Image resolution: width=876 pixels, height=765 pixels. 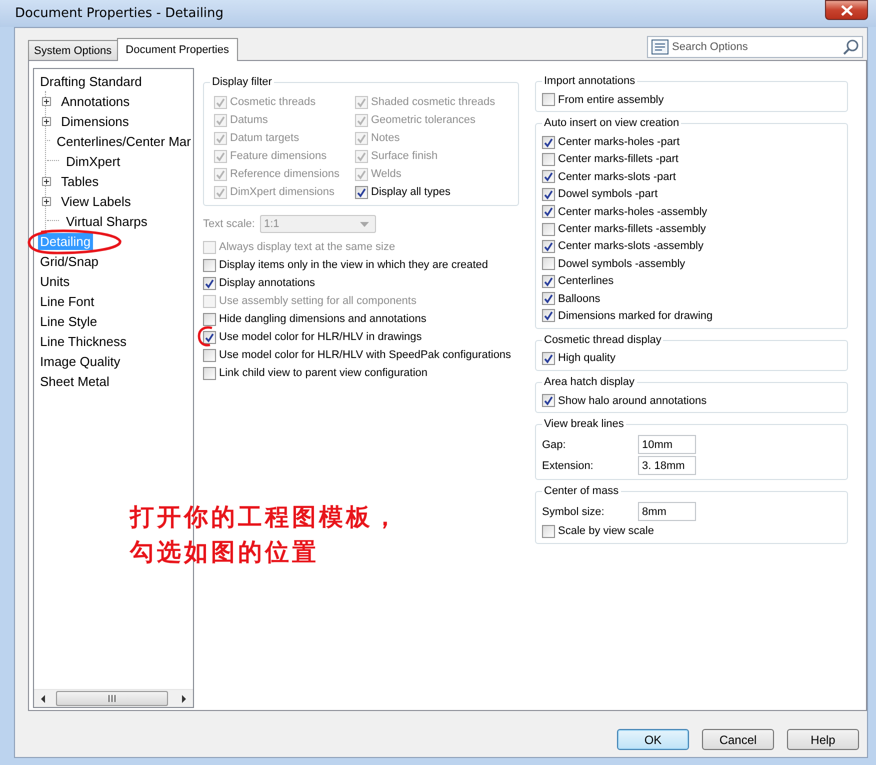 What do you see at coordinates (91, 81) in the screenshot?
I see `tree-item: Drafting Standard` at bounding box center [91, 81].